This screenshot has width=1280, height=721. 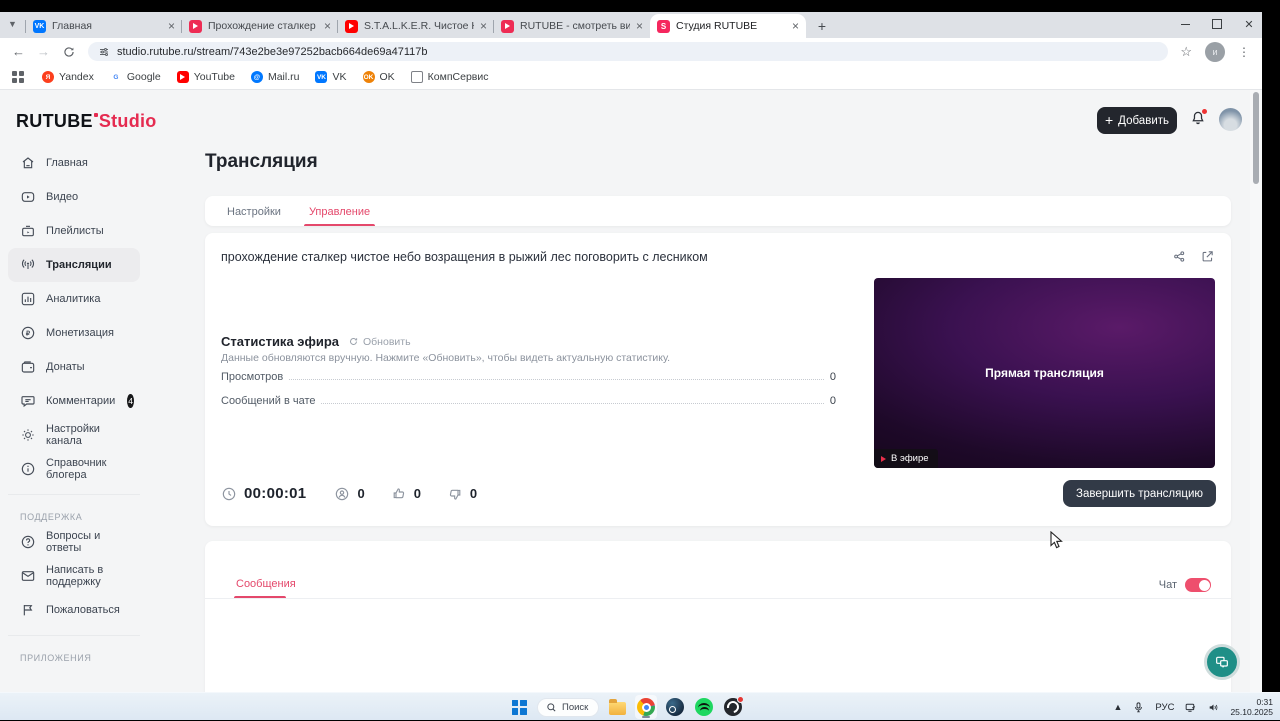 What do you see at coordinates (74, 610) in the screenshot?
I see `sidebar-item-report: Пожаловаться` at bounding box center [74, 610].